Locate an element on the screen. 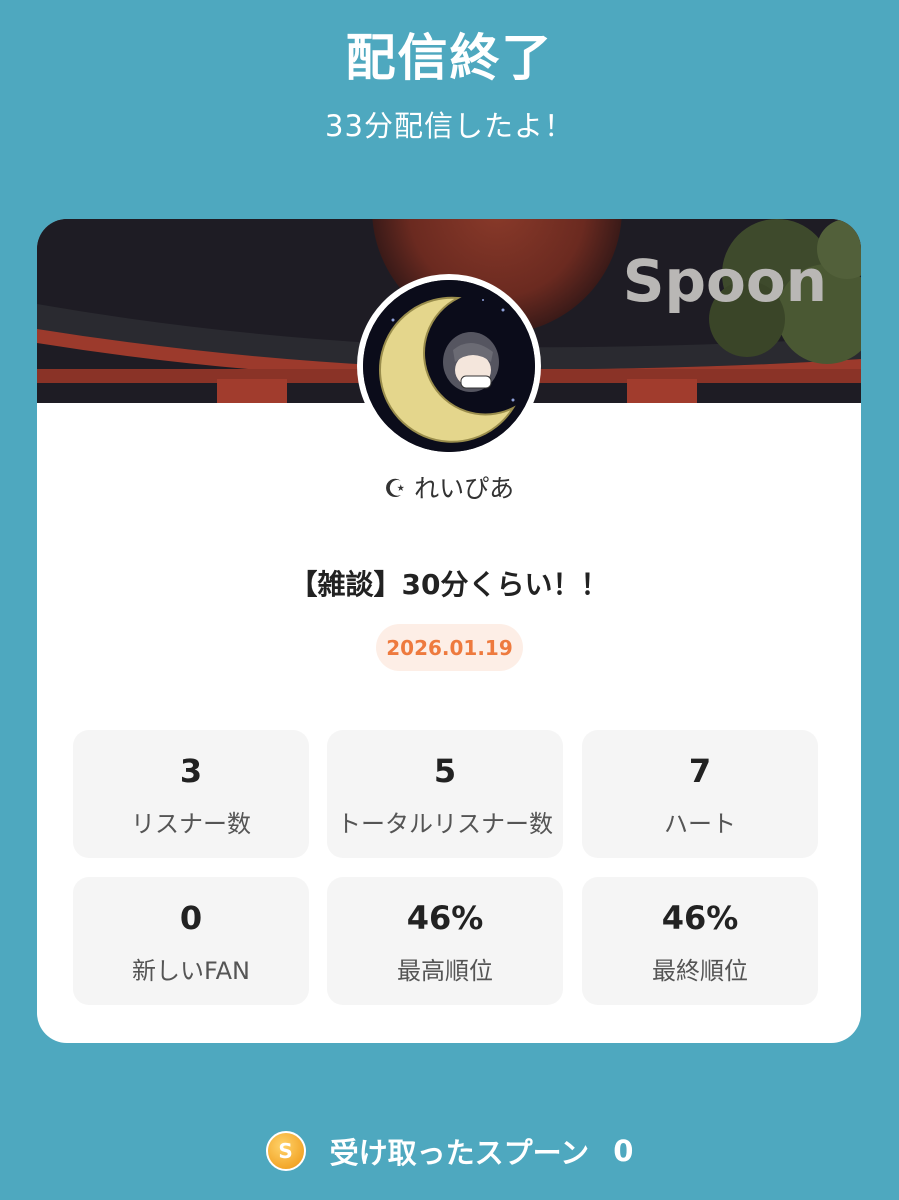 The height and width of the screenshot is (1200, 899). stat-label: リスナー数 is located at coordinates (191, 824).